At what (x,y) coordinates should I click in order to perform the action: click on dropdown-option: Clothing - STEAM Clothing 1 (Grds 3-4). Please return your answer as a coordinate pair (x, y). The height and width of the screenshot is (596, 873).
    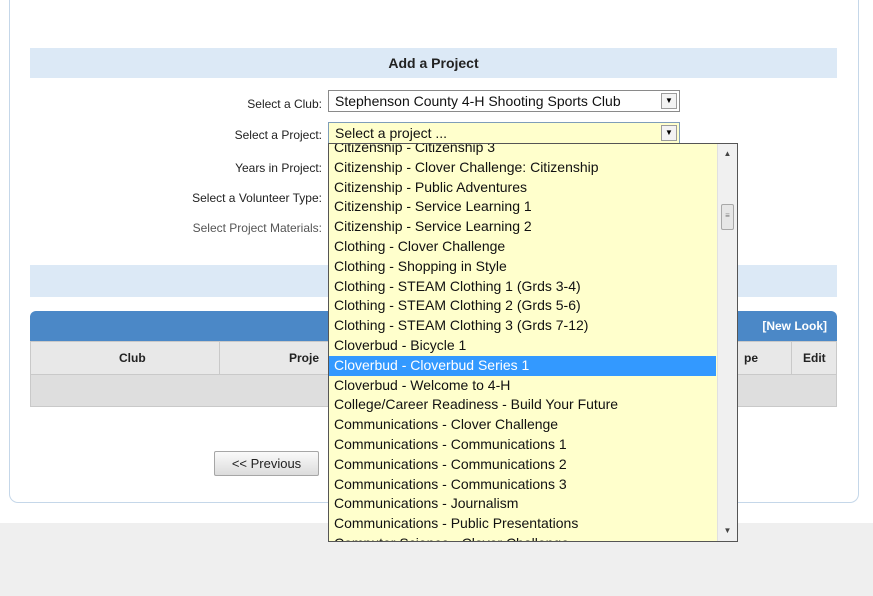
    Looking at the image, I should click on (522, 287).